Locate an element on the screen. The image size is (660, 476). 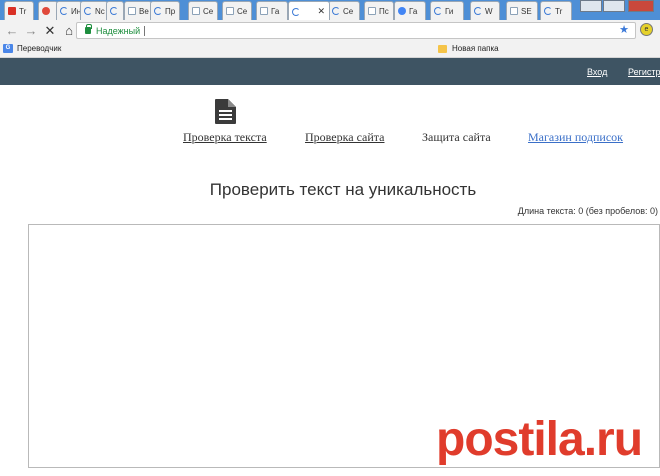
nav-text-check: Проверка текста is located at coordinates (225, 137).